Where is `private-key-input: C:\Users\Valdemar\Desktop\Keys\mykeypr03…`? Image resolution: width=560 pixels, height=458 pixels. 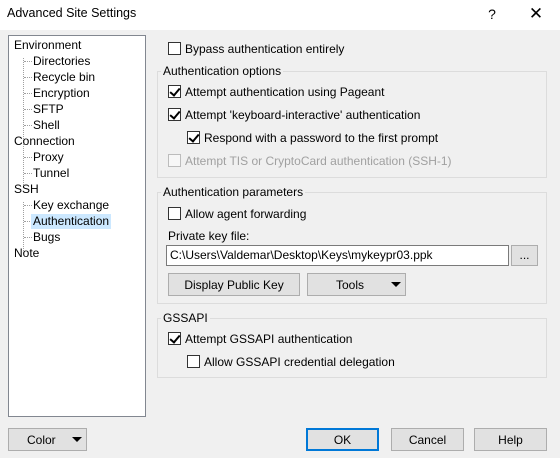 private-key-input: C:\Users\Valdemar\Desktop\Keys\mykeypr03… is located at coordinates (337, 255).